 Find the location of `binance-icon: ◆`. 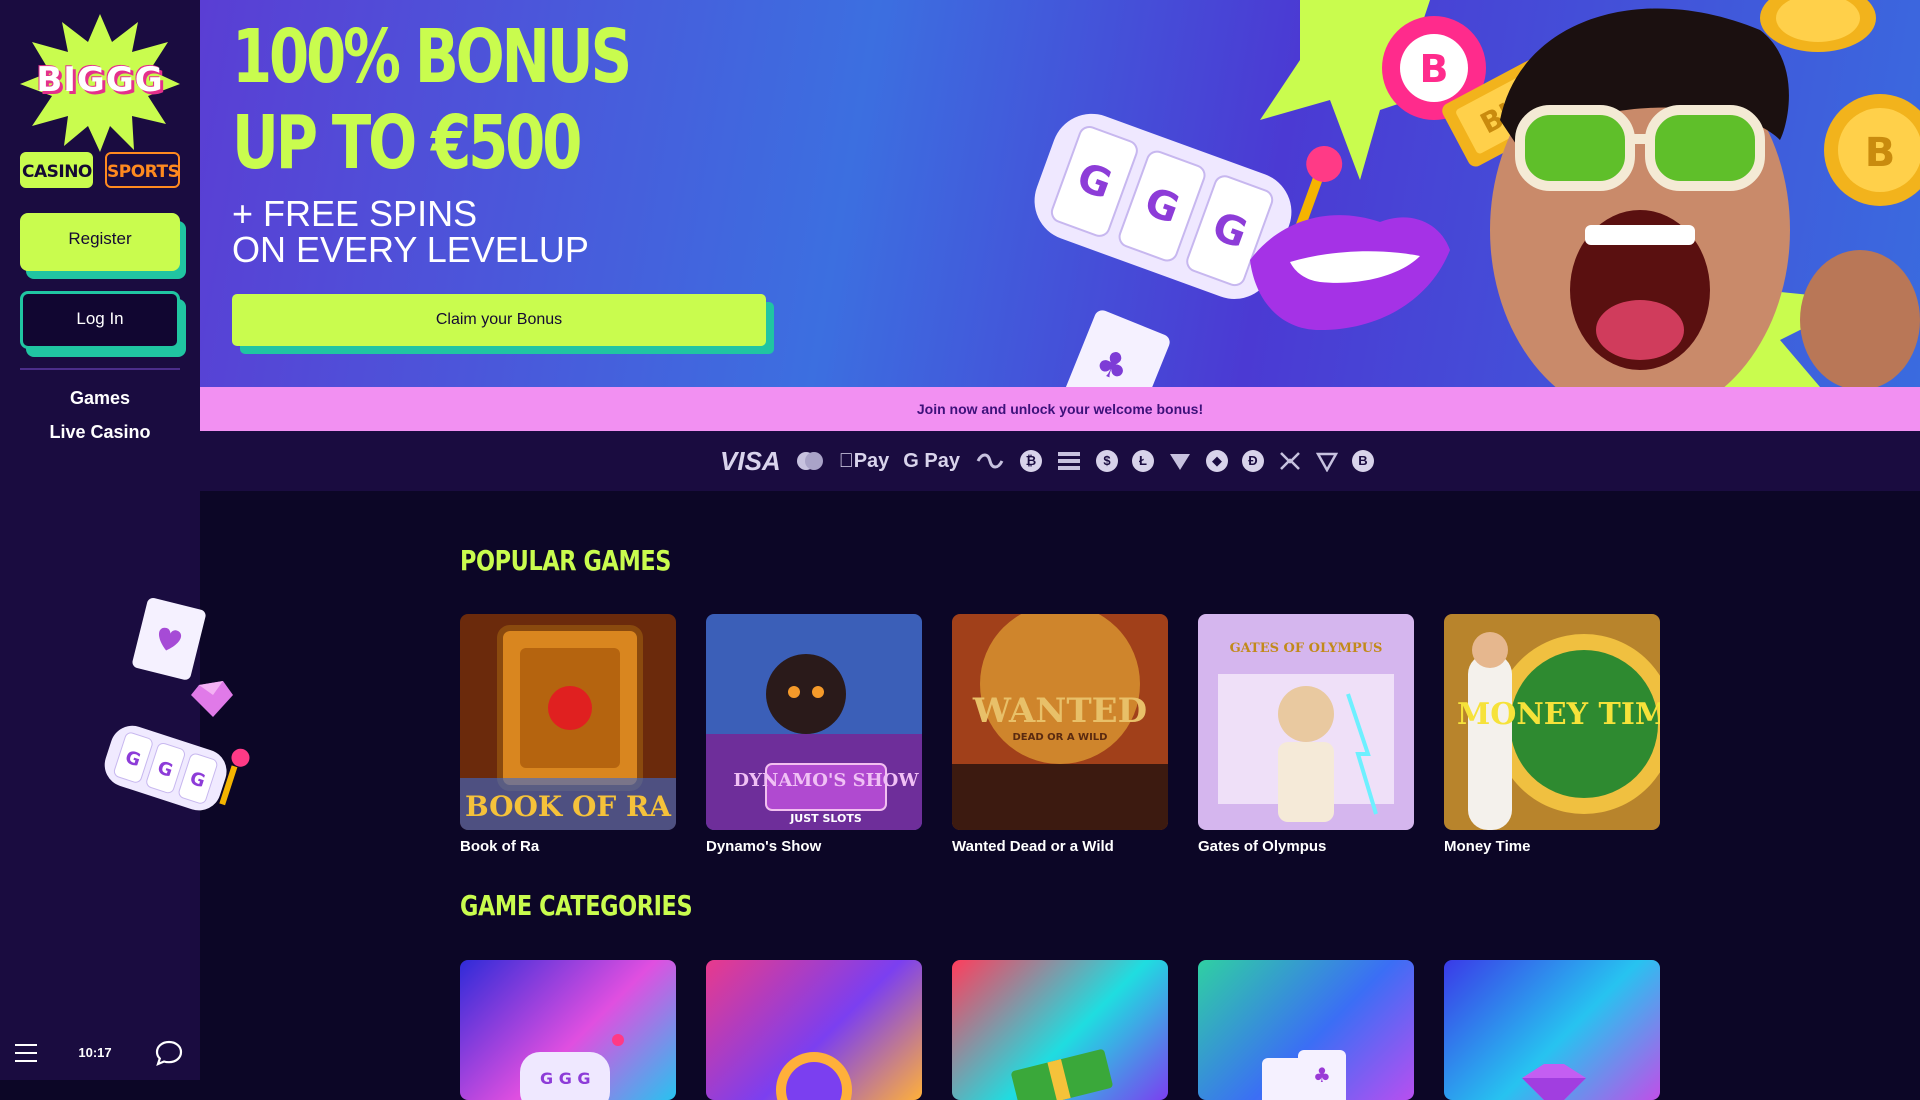

binance-icon: ◆ is located at coordinates (1216, 461).